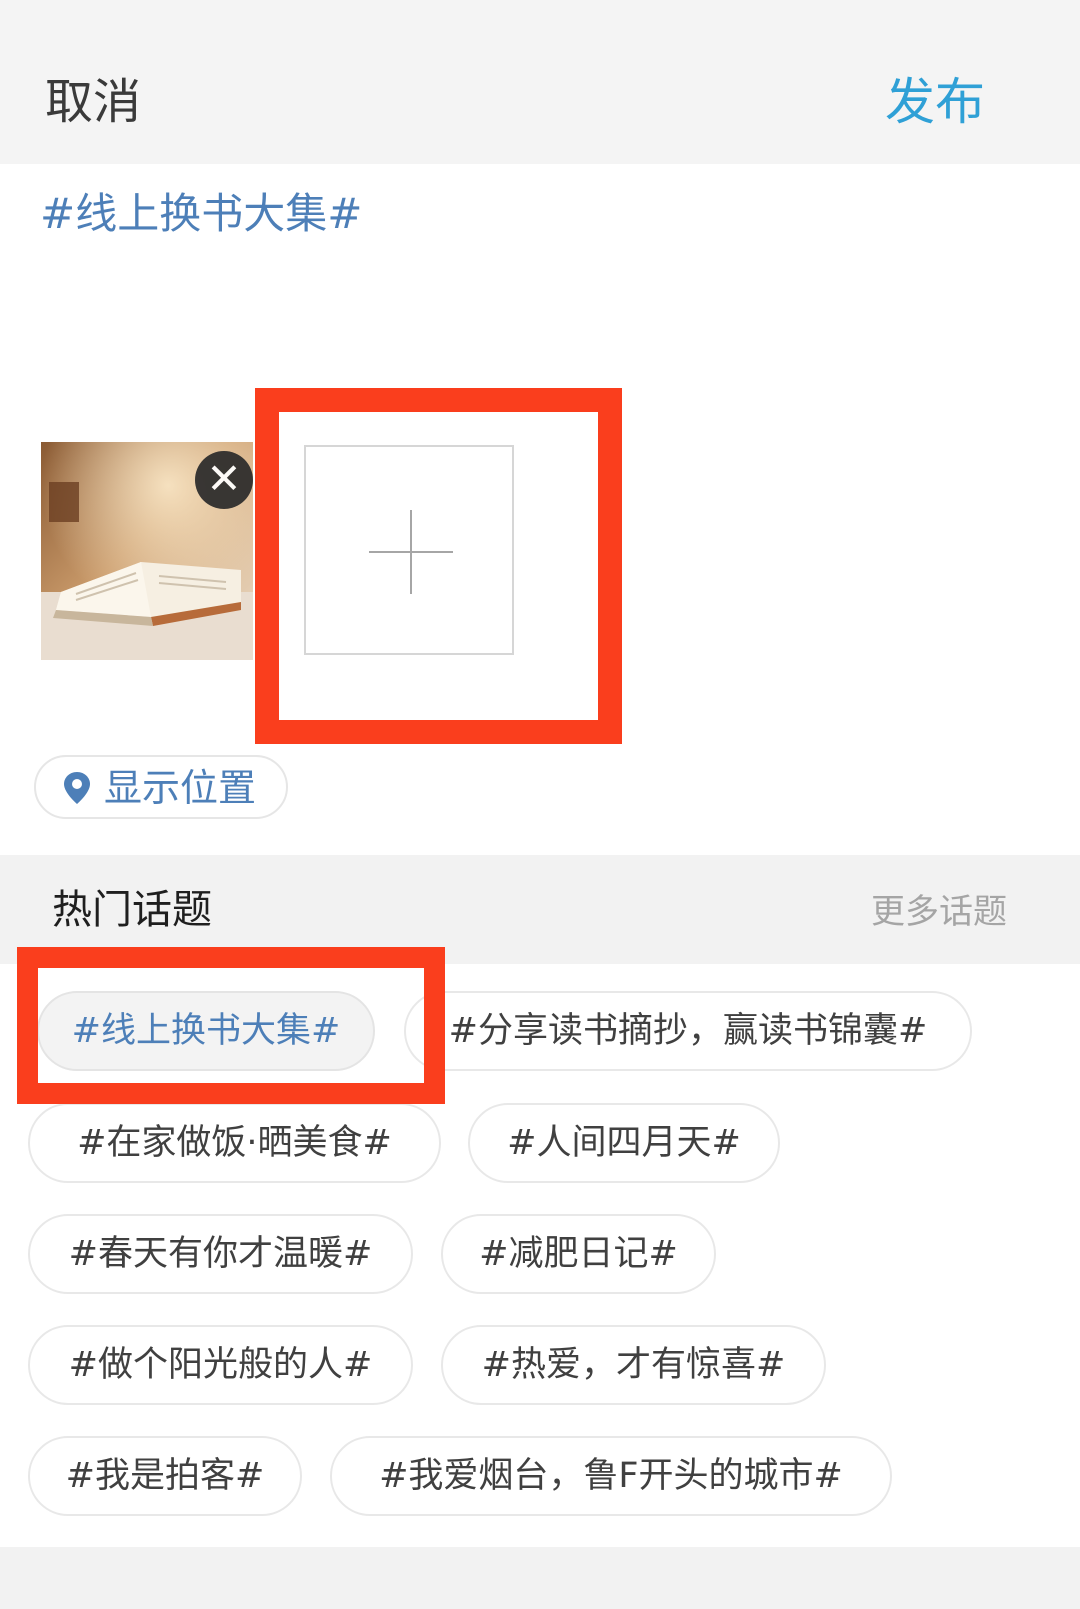 Image resolution: width=1080 pixels, height=1609 pixels. What do you see at coordinates (201, 214) in the screenshot?
I see `post-text-input: #线上换书大集#` at bounding box center [201, 214].